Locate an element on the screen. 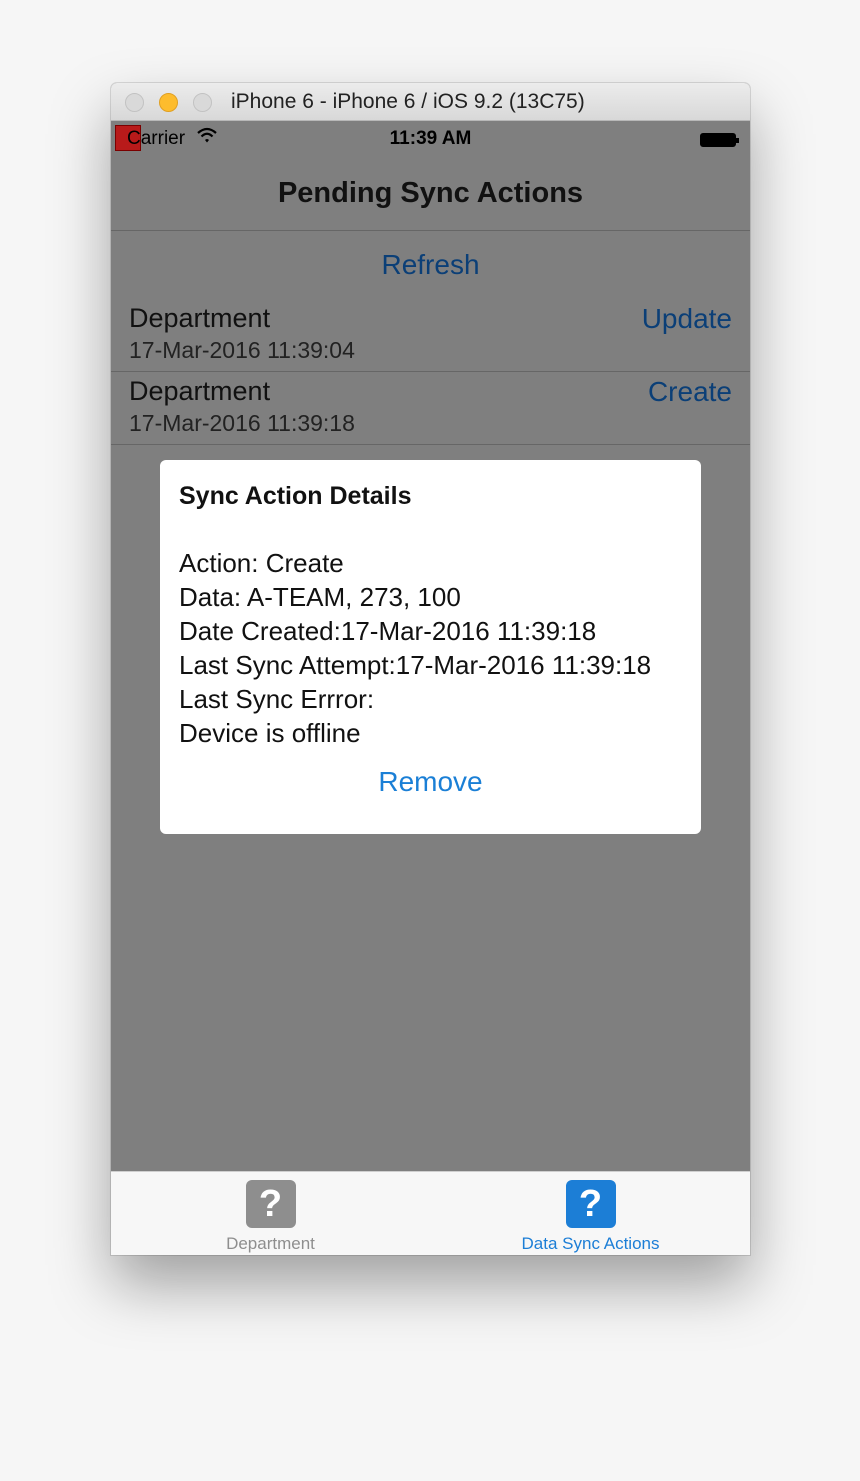 The height and width of the screenshot is (1481, 860). page-title: Pending Sync Actions is located at coordinates (430, 193).